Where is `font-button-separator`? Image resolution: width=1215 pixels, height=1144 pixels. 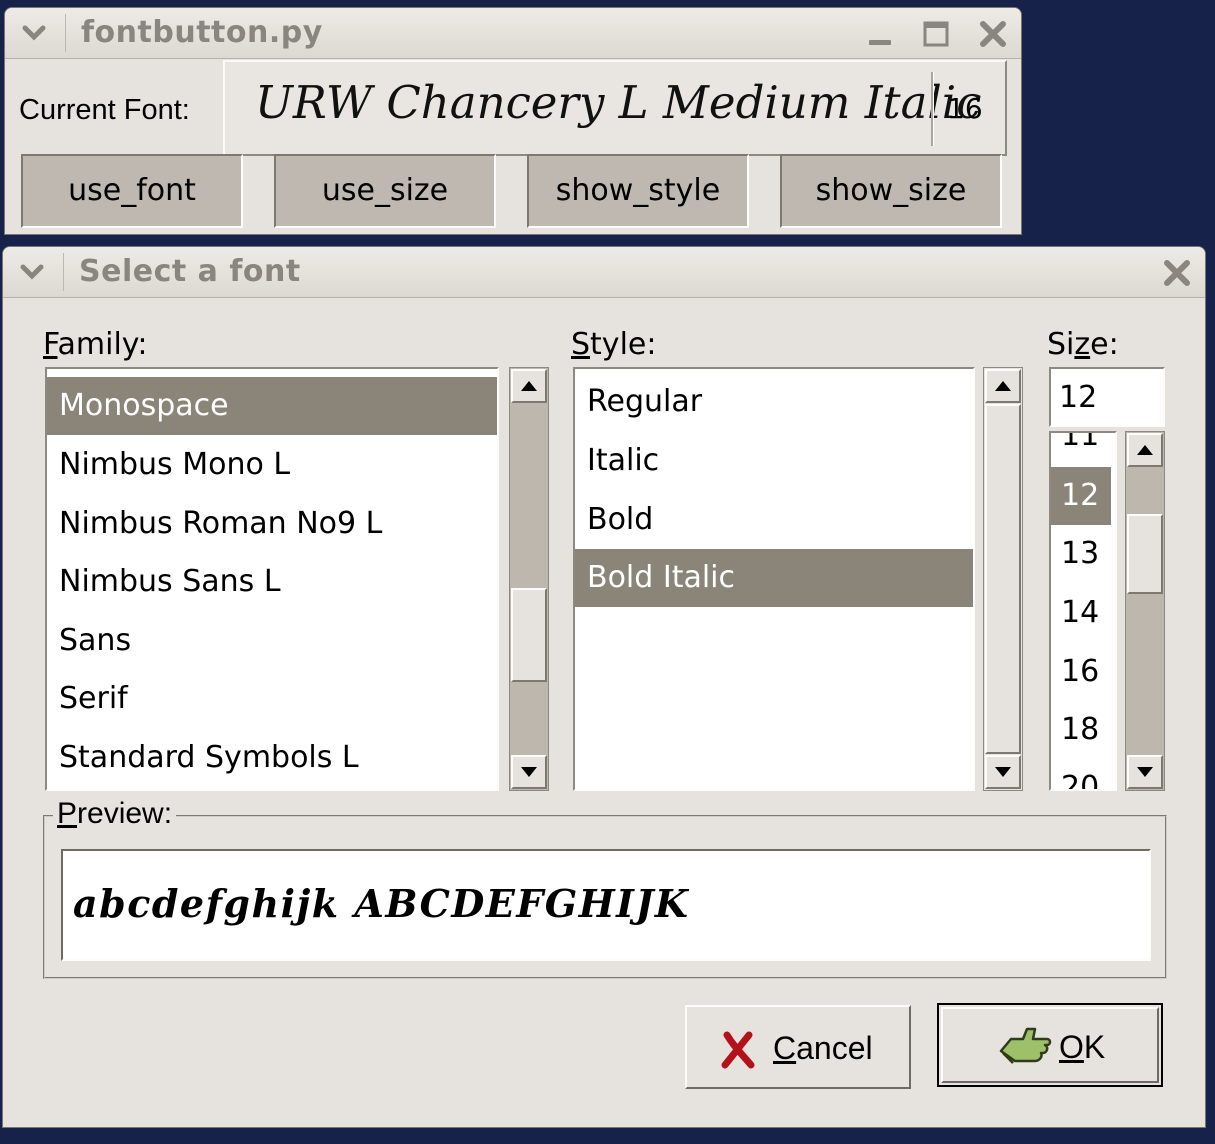
font-button-separator is located at coordinates (932, 109).